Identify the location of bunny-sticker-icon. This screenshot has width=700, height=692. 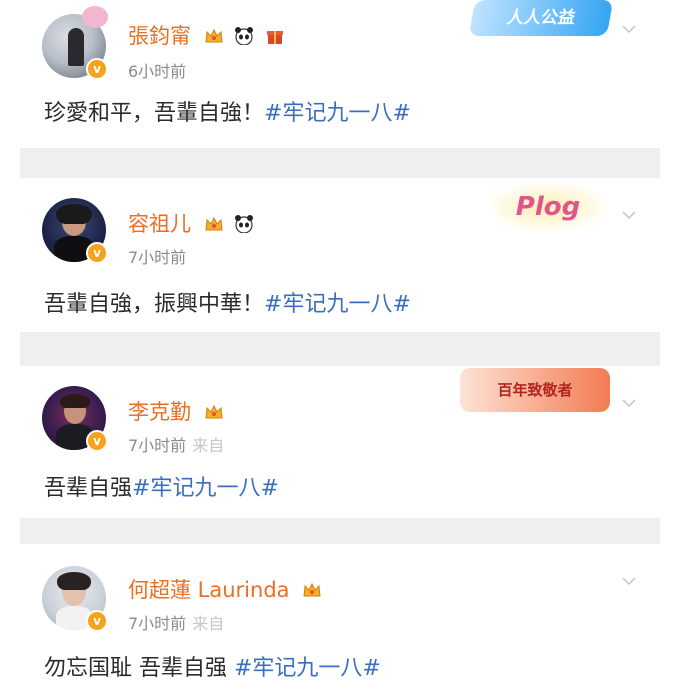
(95, 17).